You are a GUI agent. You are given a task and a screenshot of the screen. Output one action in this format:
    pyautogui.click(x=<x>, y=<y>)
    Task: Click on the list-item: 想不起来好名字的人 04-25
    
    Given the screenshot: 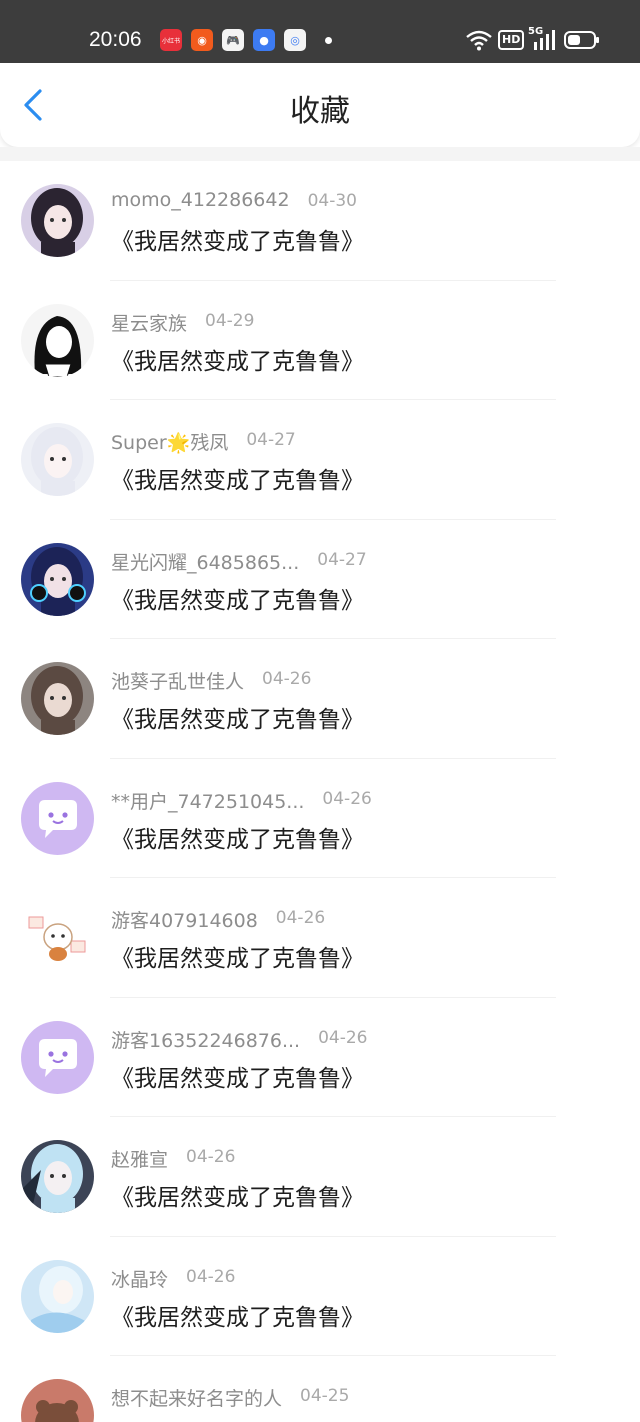 What is the action you would take?
    pyautogui.click(x=320, y=1389)
    